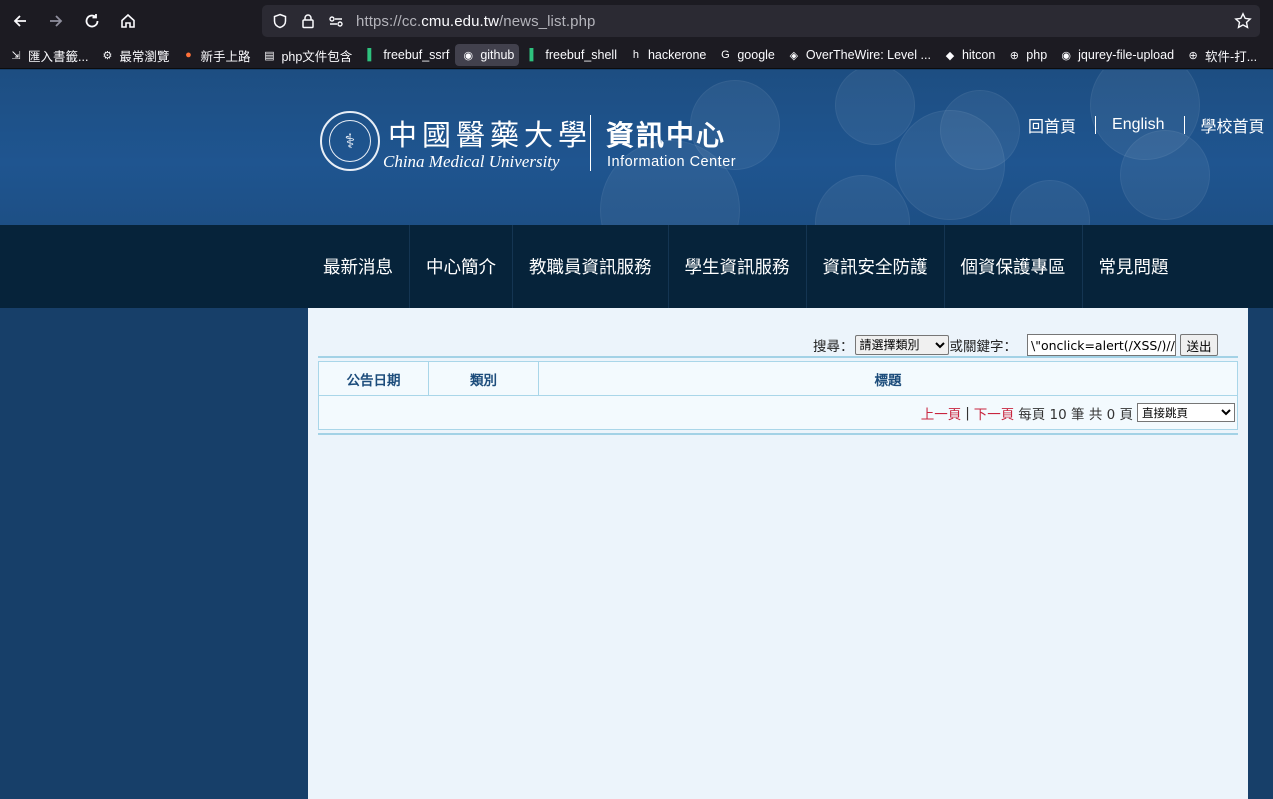 This screenshot has width=1273, height=799. I want to click on tracking-shield-icon, so click(280, 21).